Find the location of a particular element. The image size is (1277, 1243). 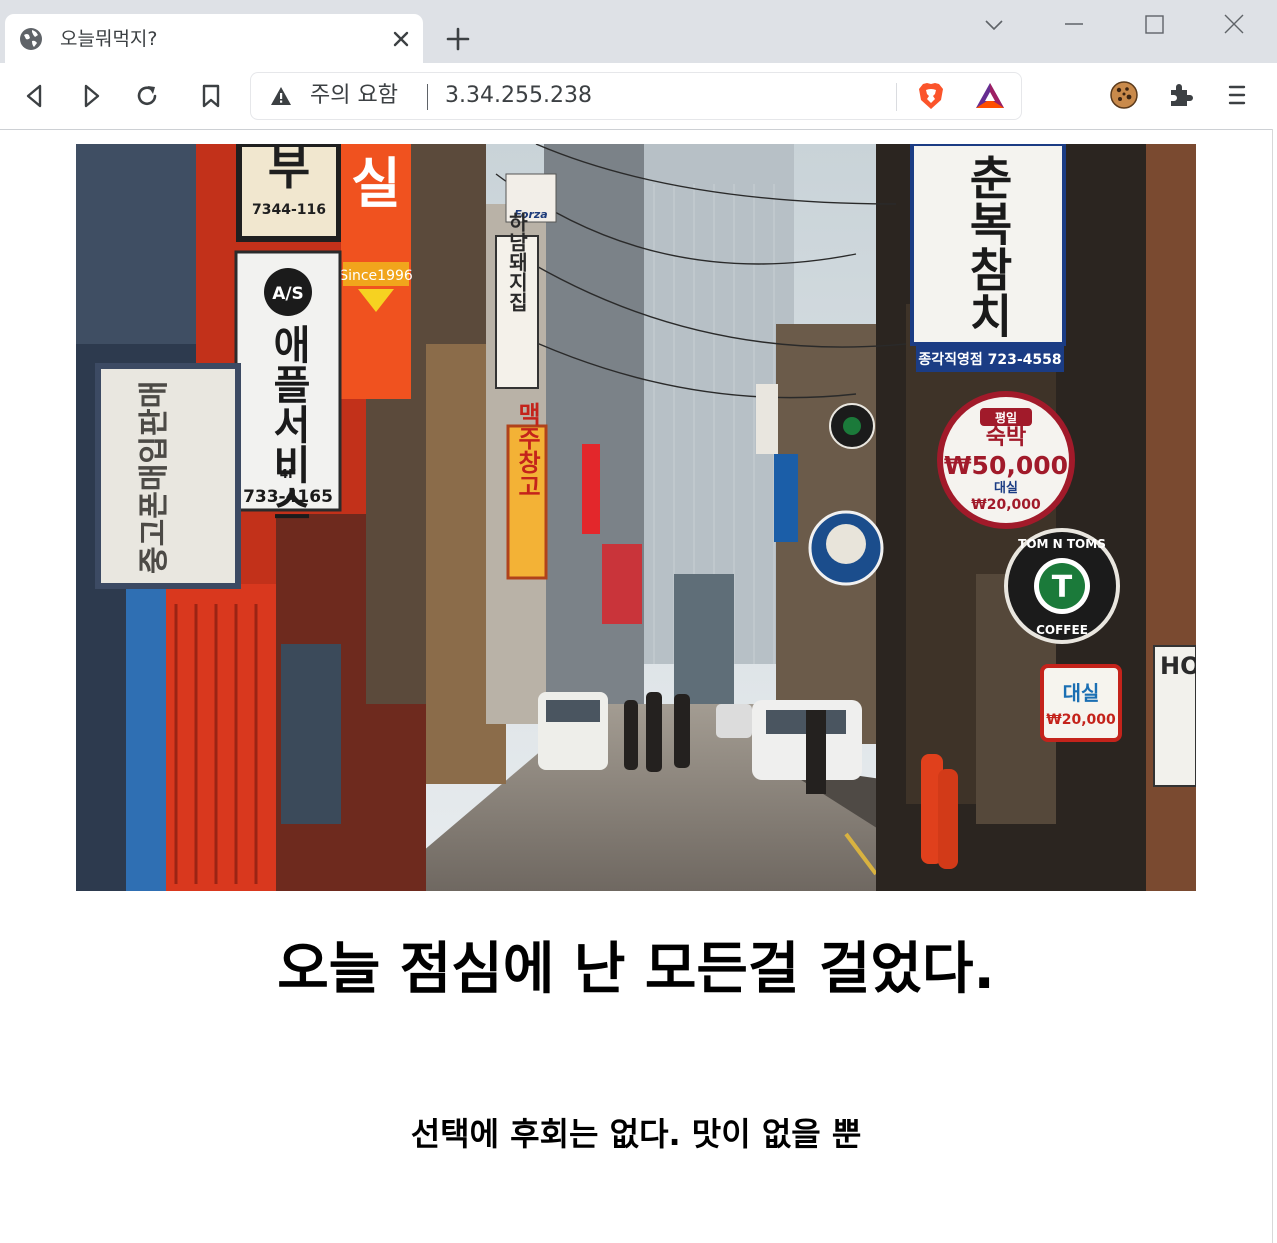

sign-motel-small: 평일 is located at coordinates (1006, 418).